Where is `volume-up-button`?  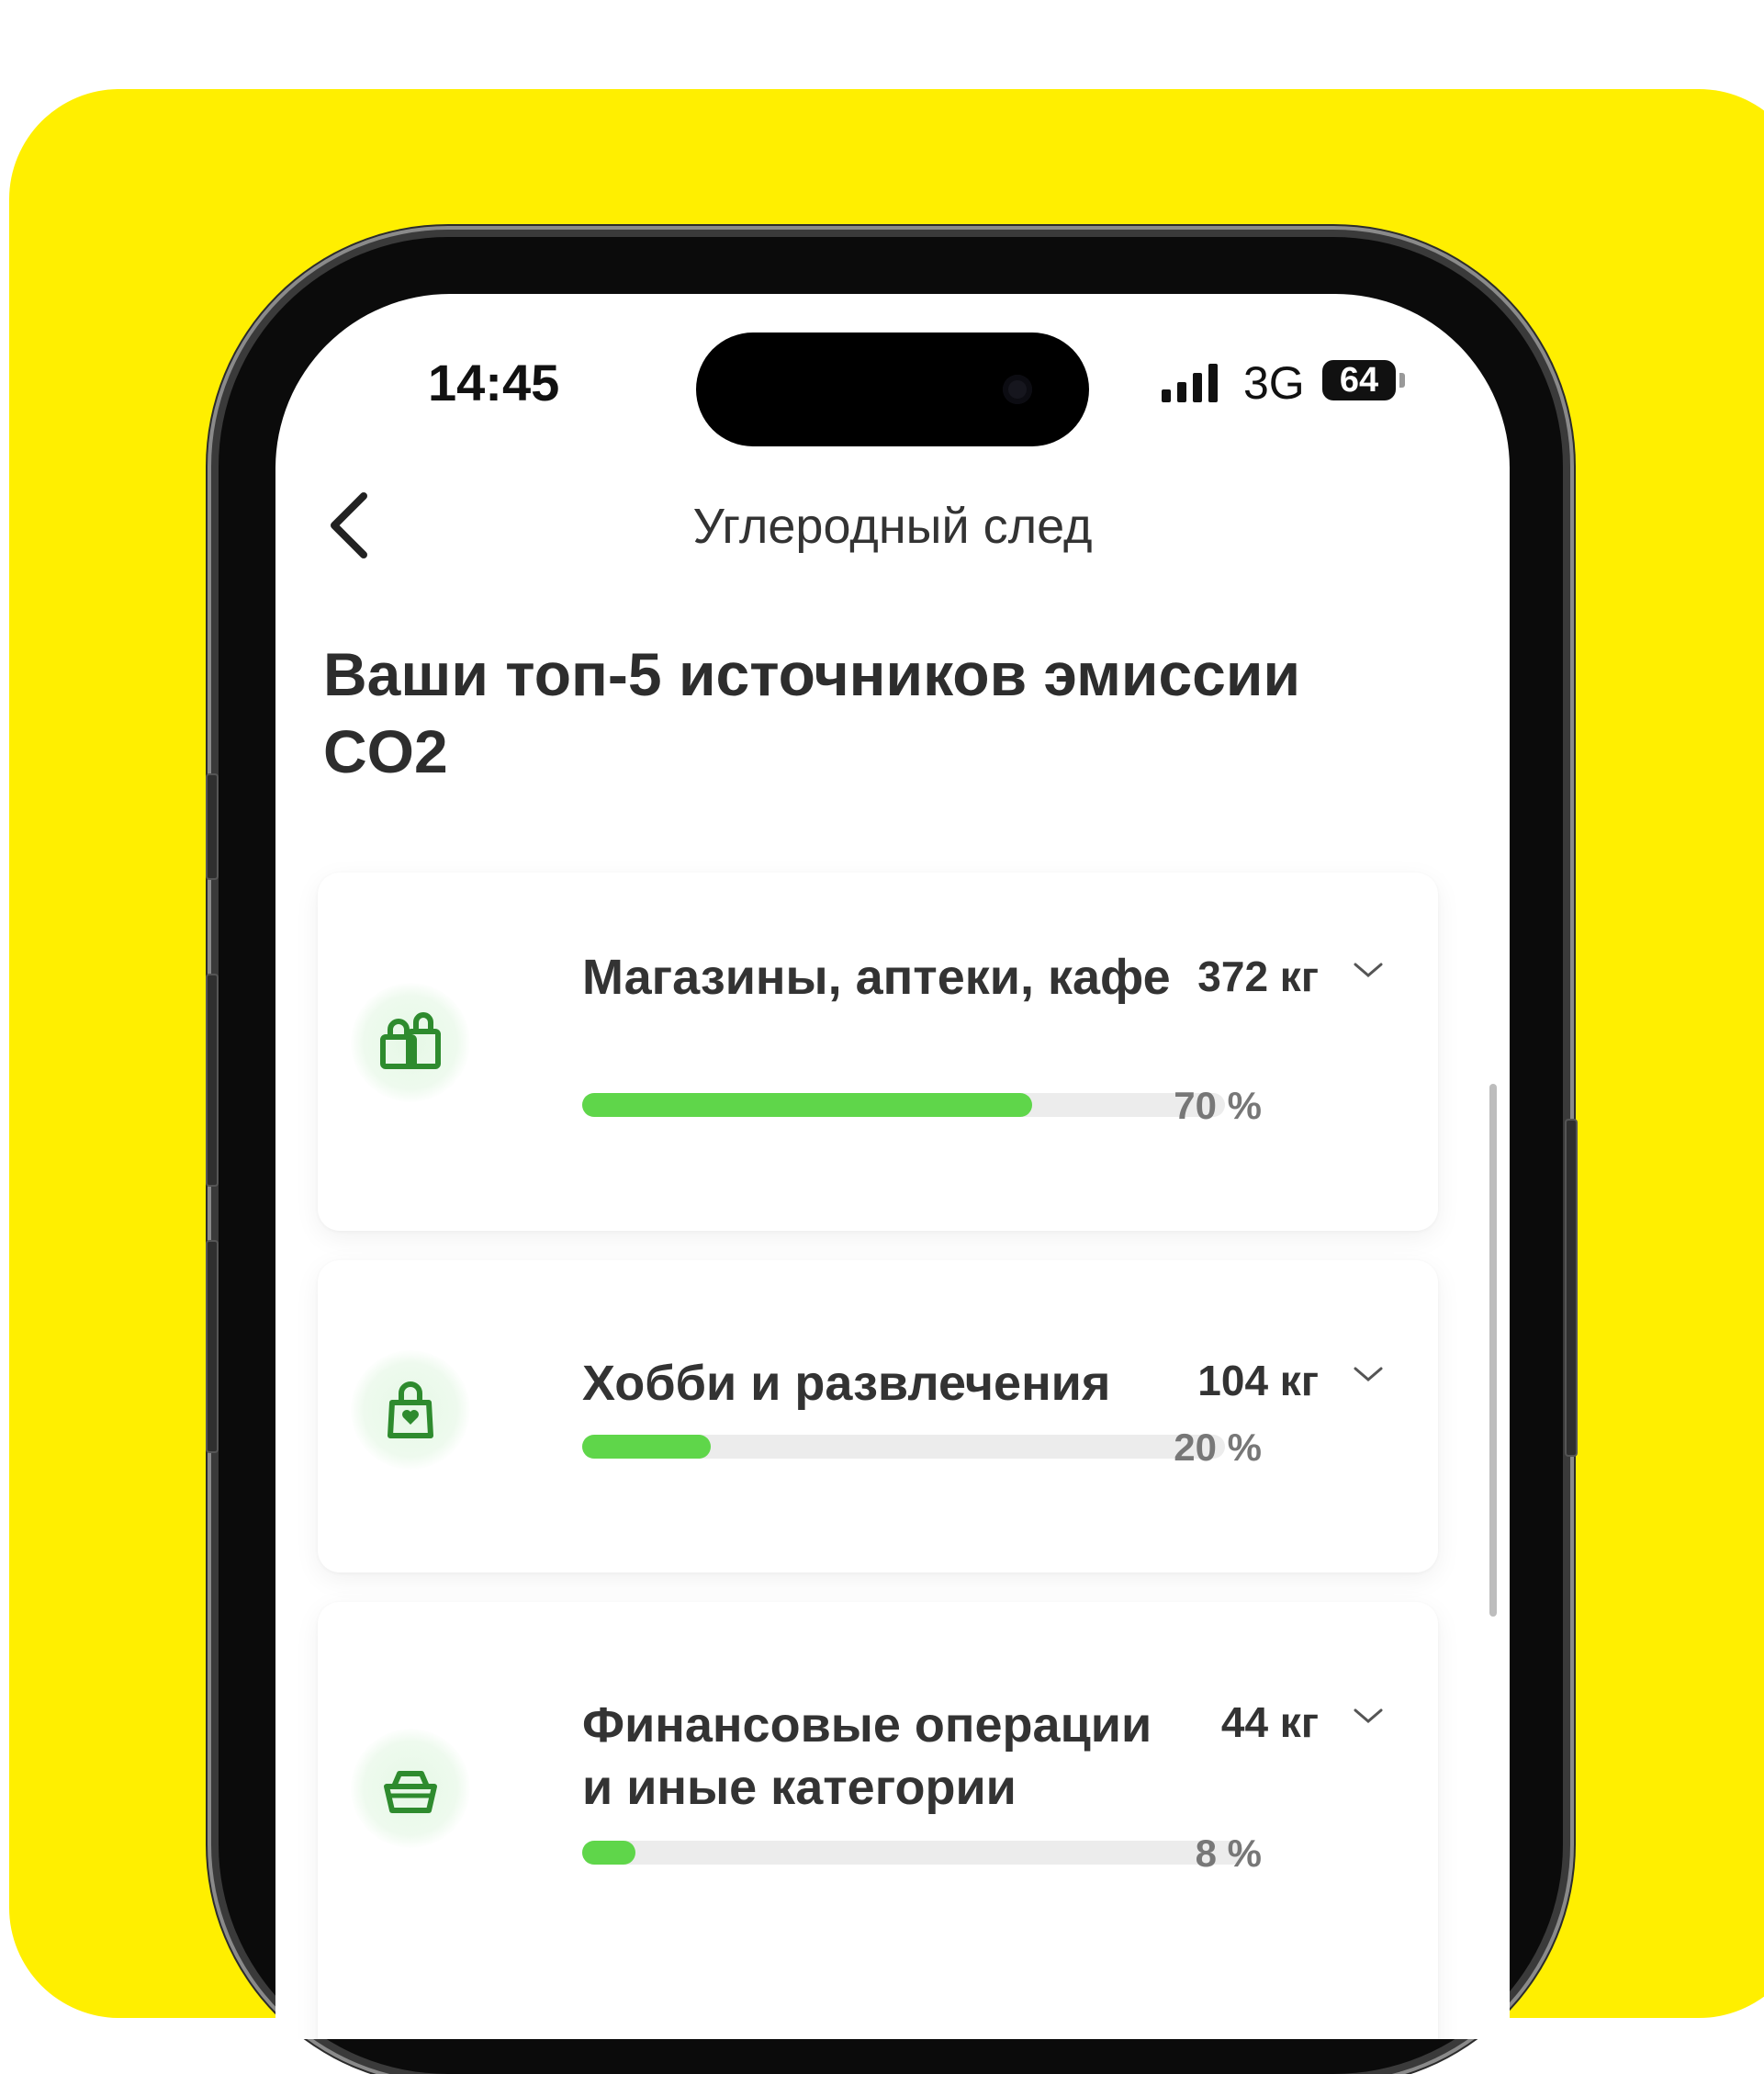
volume-up-button is located at coordinates (212, 1080).